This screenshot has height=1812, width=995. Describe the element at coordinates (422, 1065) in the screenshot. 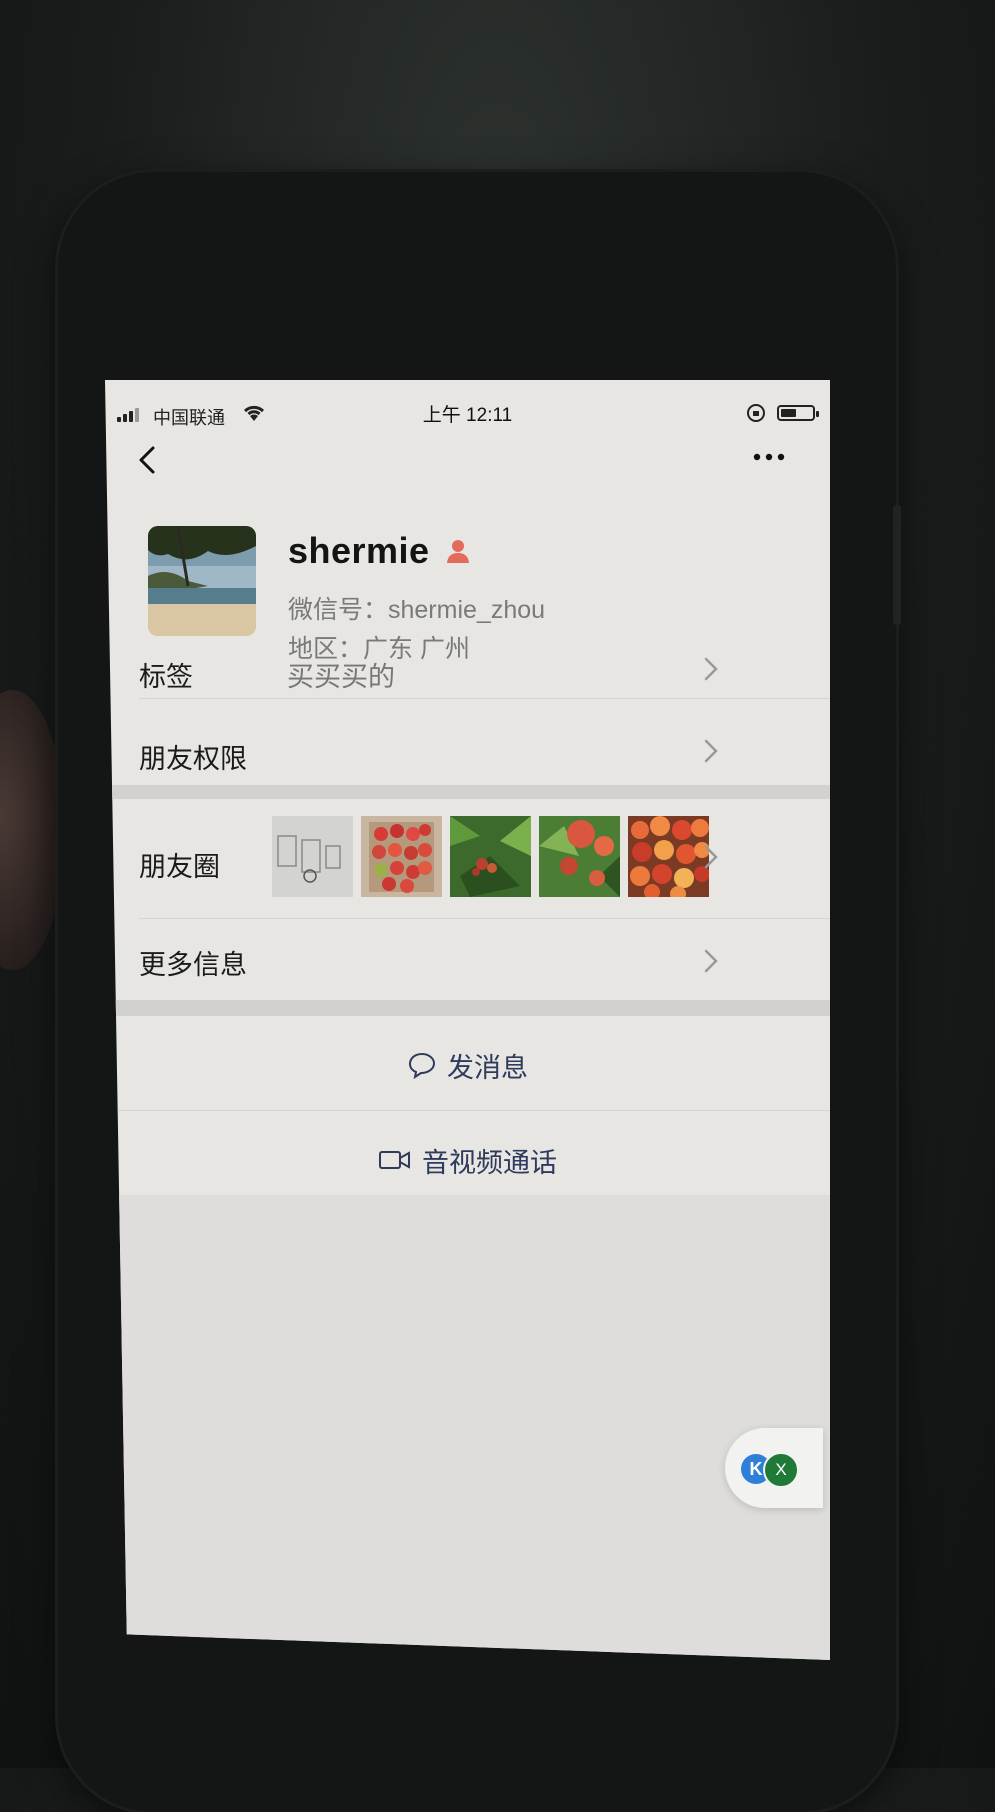

I see `chat-bubble-icon` at that location.